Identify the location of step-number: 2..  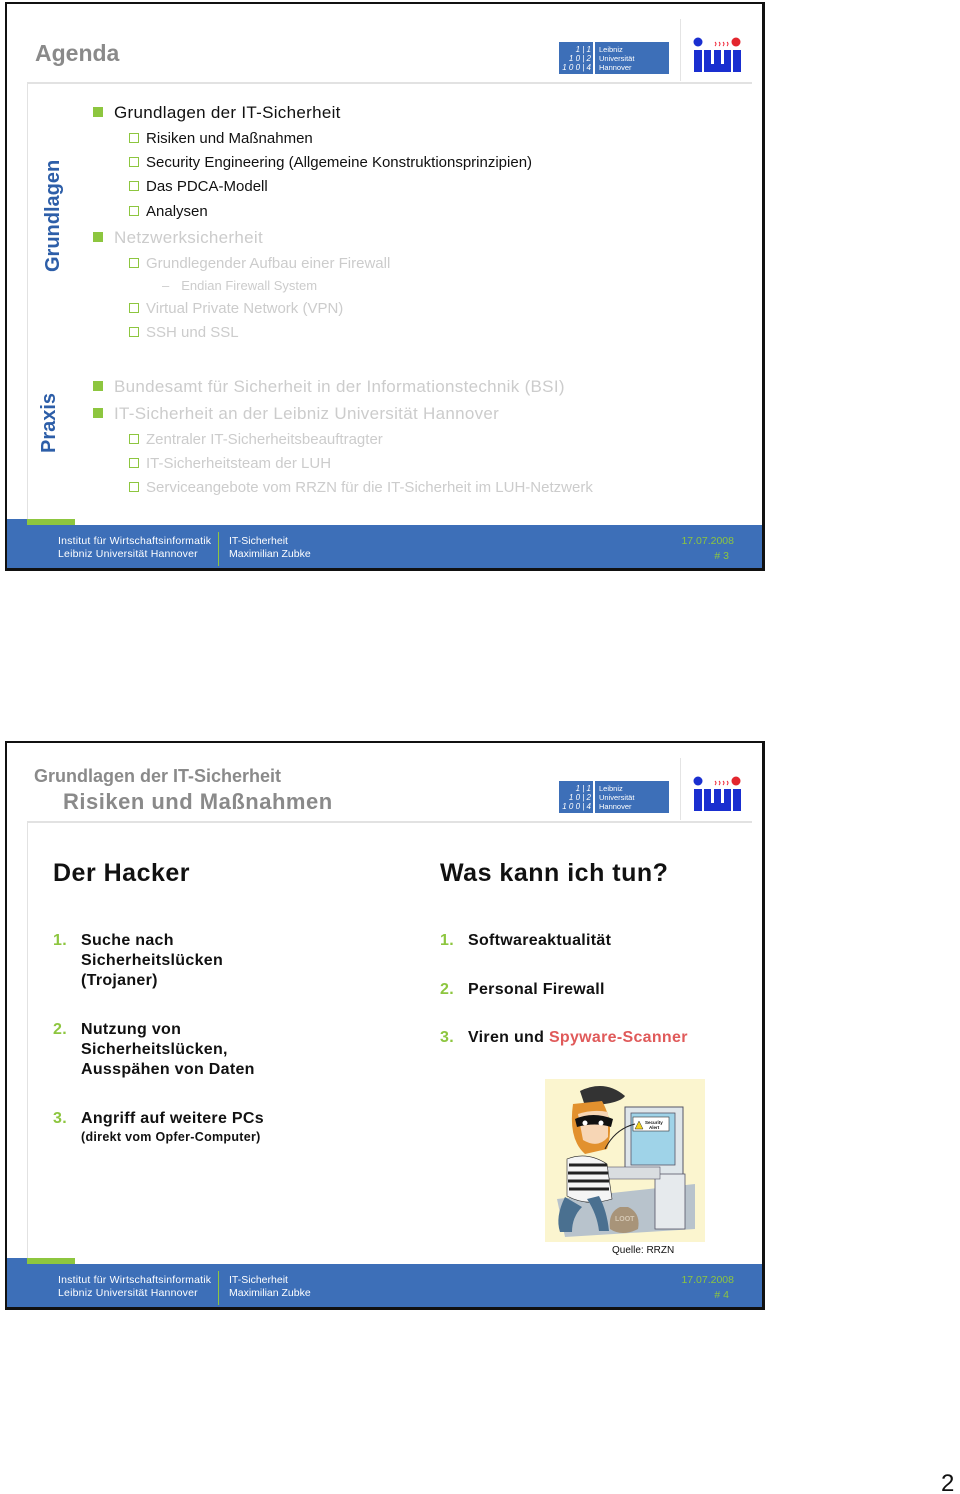
(60, 1029).